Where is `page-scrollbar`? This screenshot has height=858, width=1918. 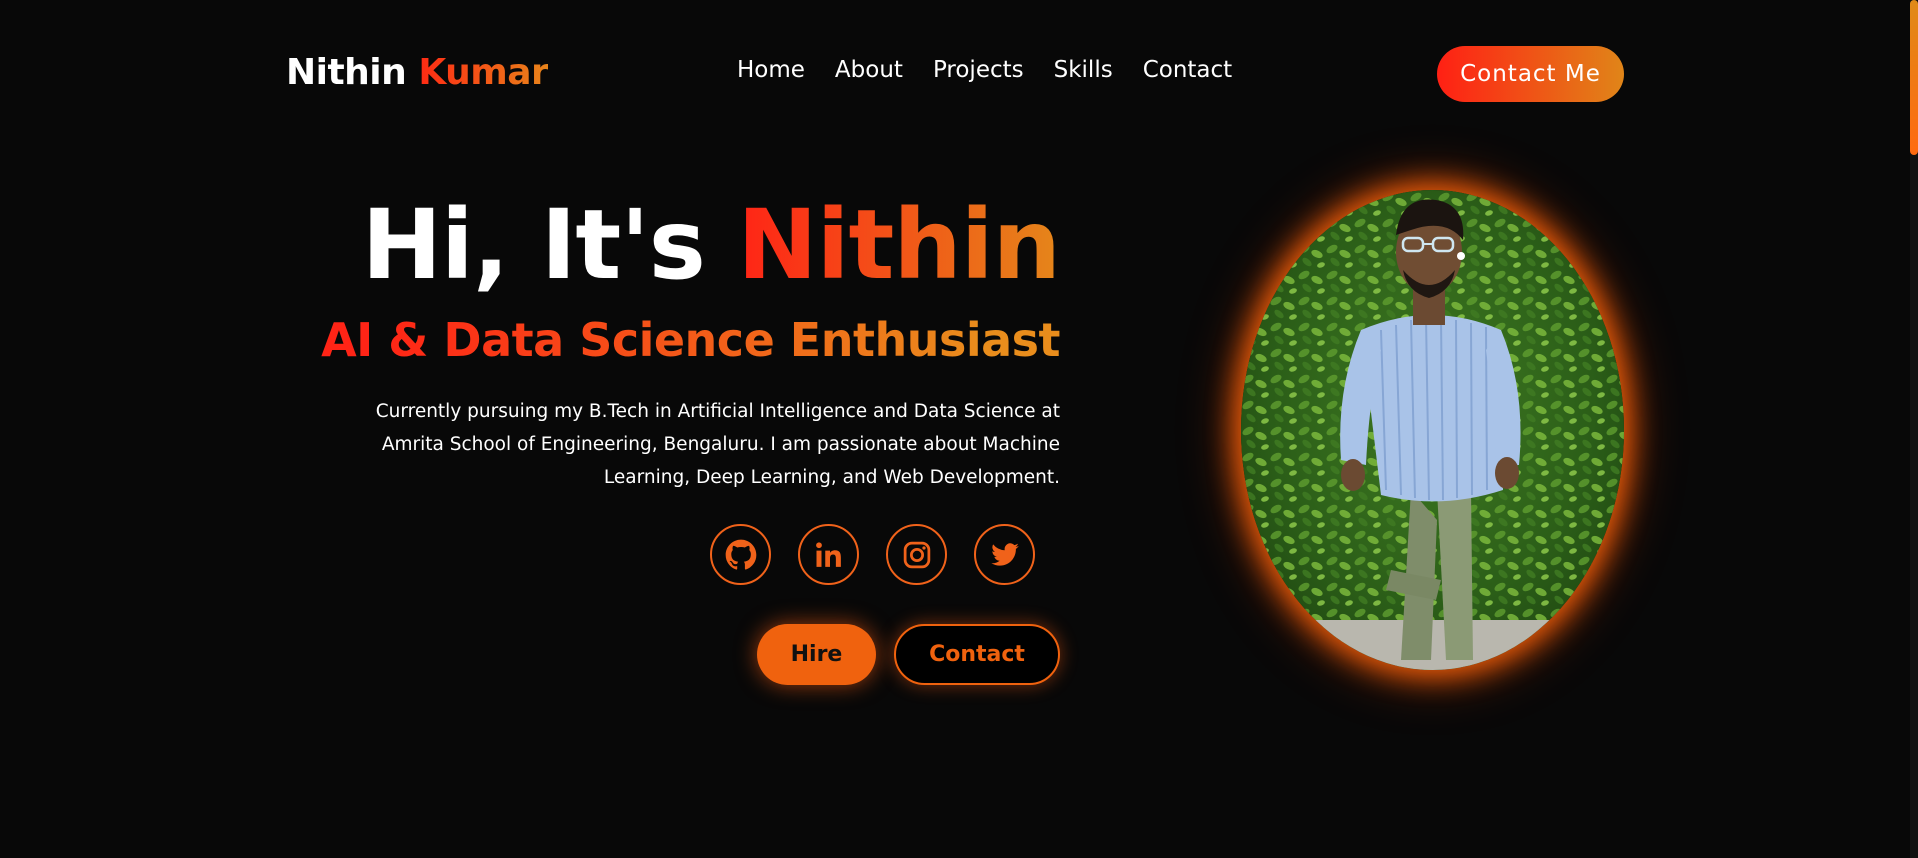 page-scrollbar is located at coordinates (1914, 429).